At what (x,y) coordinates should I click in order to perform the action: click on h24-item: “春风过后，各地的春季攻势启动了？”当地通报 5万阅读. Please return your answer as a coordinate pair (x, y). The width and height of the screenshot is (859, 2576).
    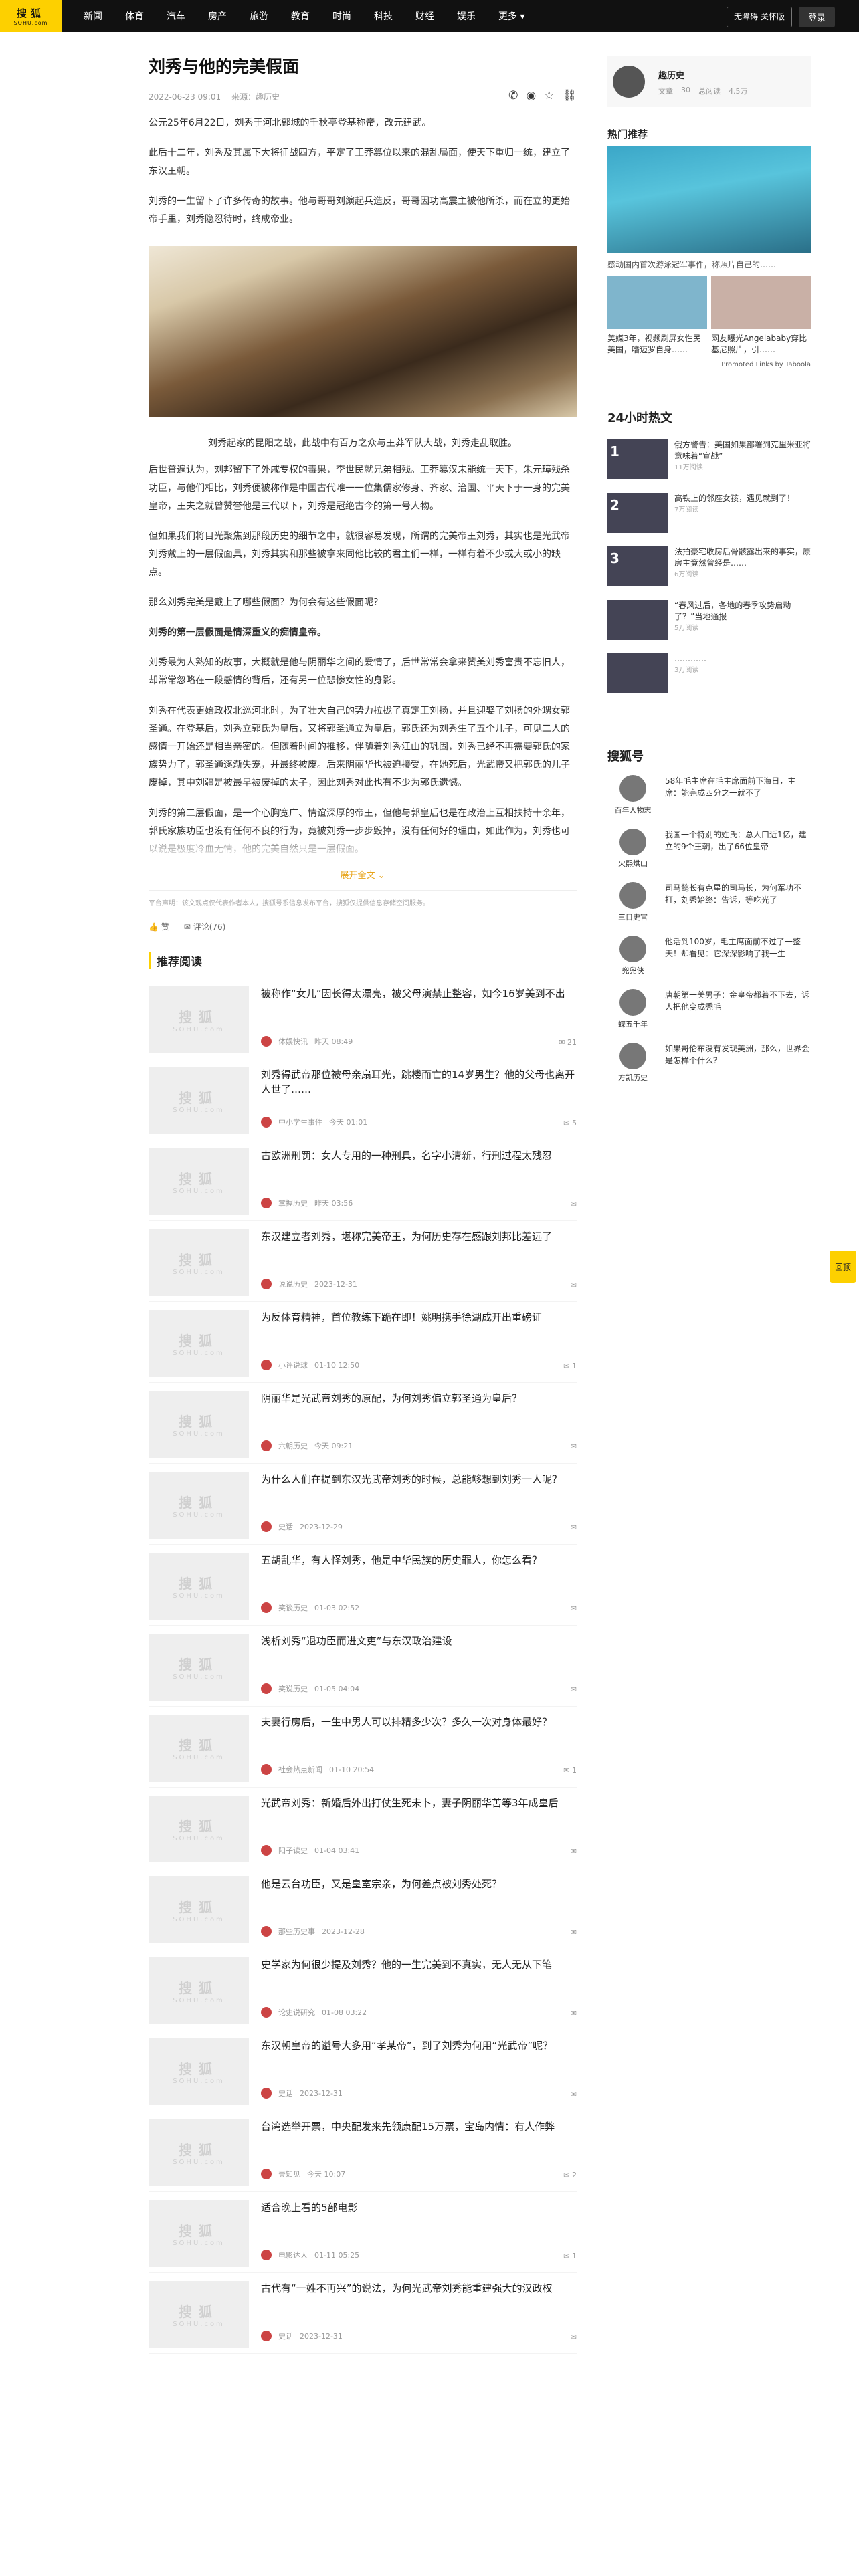
    Looking at the image, I should click on (709, 620).